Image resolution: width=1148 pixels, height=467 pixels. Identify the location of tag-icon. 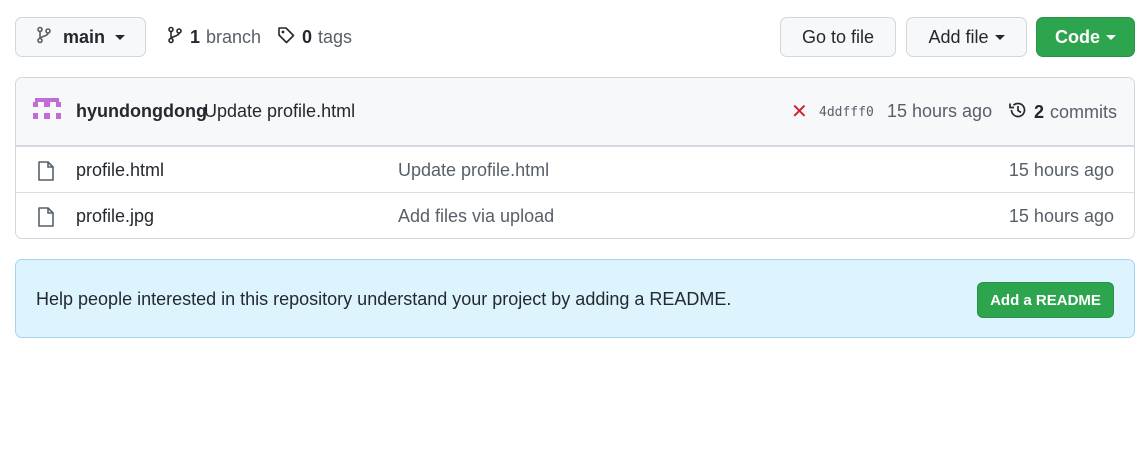
(286, 37).